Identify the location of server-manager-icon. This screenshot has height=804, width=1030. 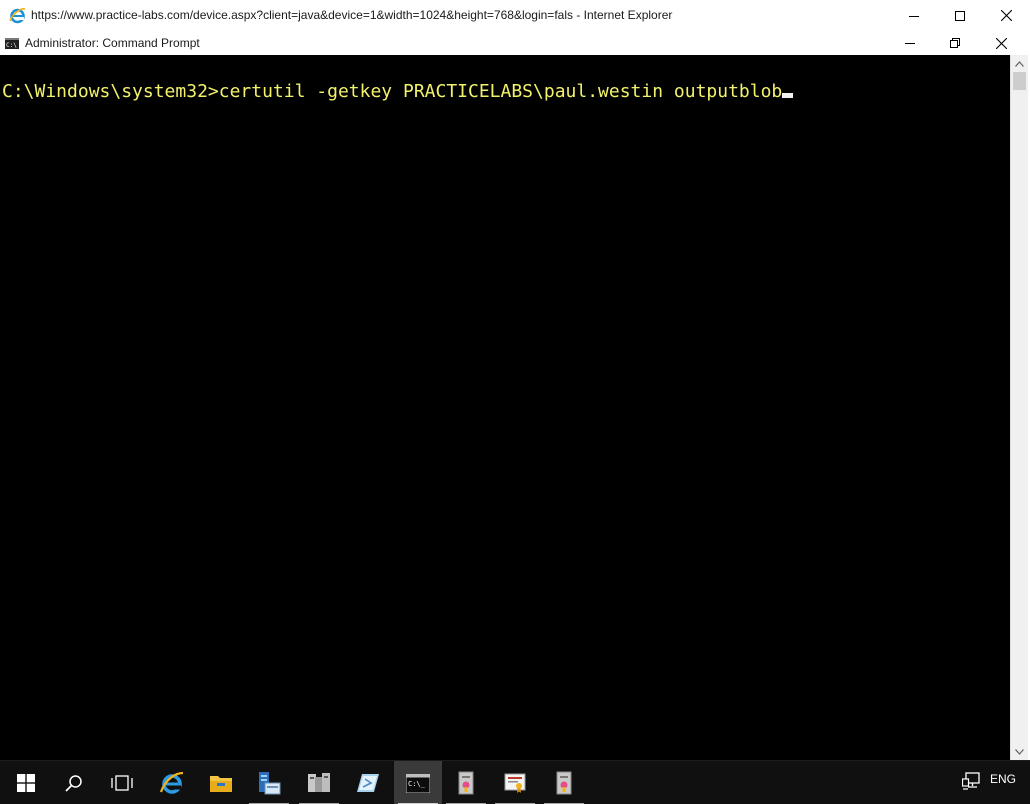
(270, 783).